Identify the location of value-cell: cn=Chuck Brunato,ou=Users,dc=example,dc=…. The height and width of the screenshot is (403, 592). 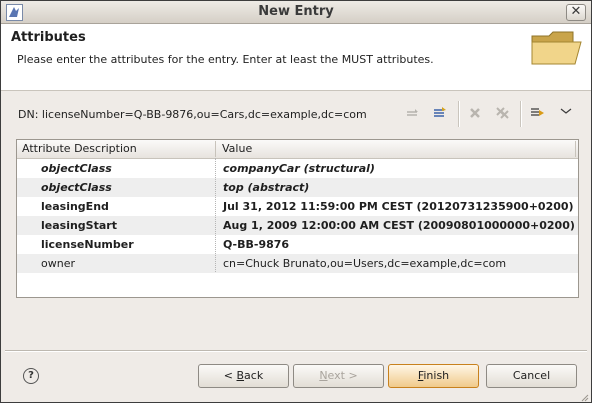
(364, 263).